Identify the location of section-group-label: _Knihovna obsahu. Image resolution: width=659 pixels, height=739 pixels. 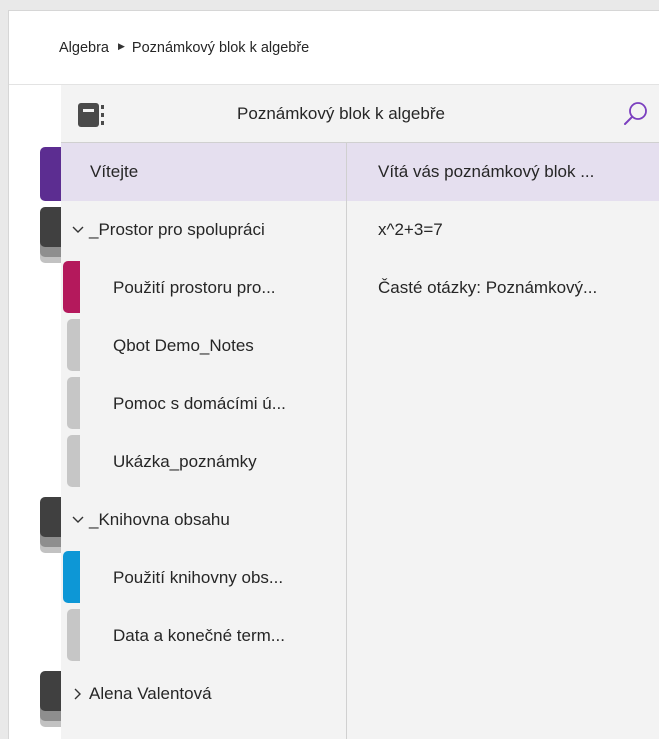
(159, 519).